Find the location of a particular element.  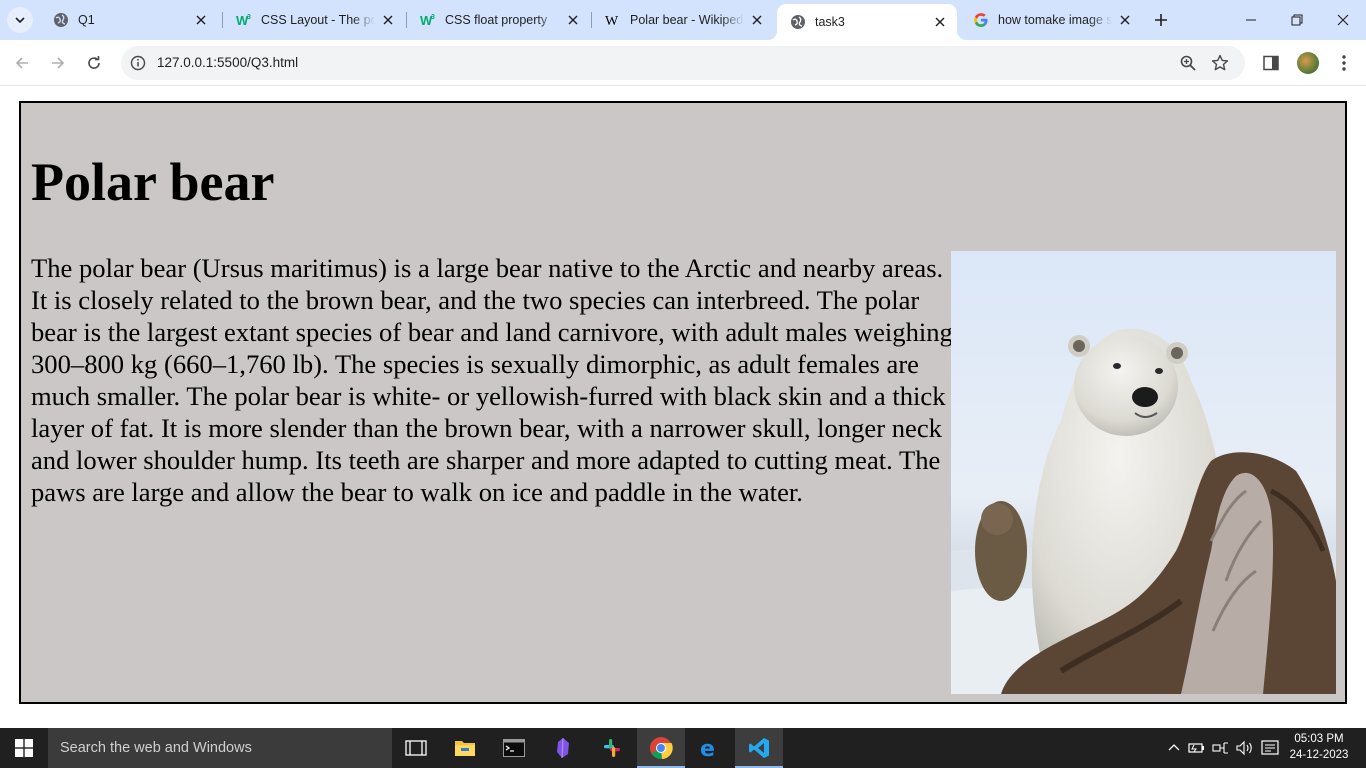

tab-task3: task3 is located at coordinates (867, 22).